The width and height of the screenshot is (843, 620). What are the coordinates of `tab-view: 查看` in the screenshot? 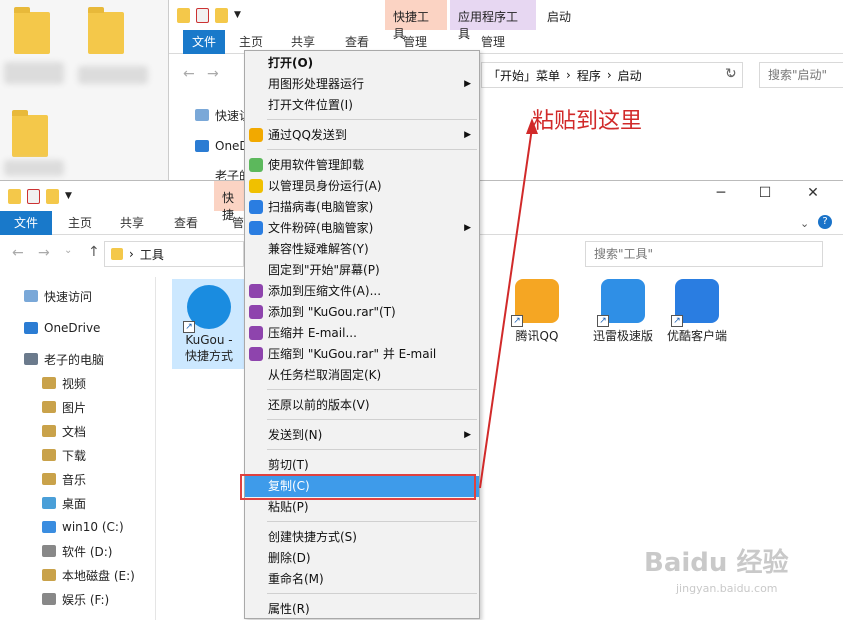 It's located at (186, 223).